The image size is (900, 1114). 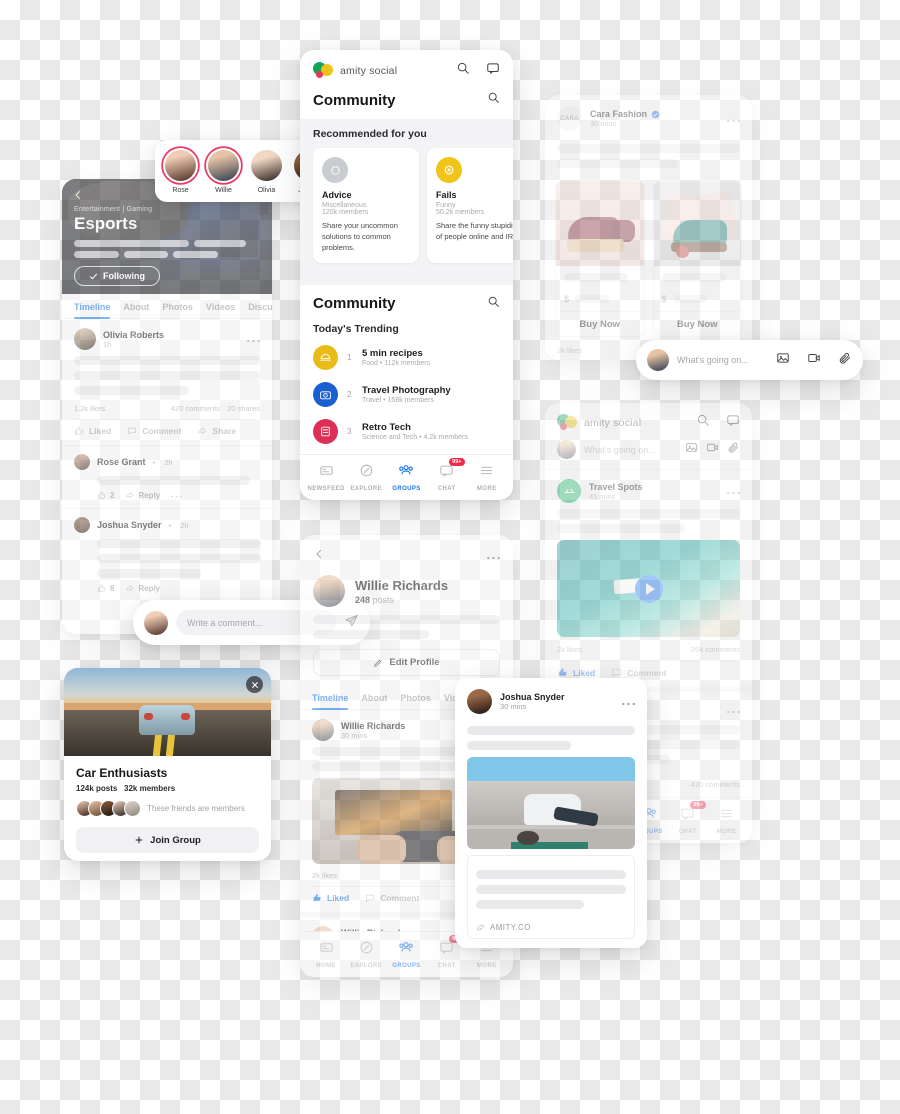 What do you see at coordinates (216, 431) in the screenshot?
I see `share-action: Share` at bounding box center [216, 431].